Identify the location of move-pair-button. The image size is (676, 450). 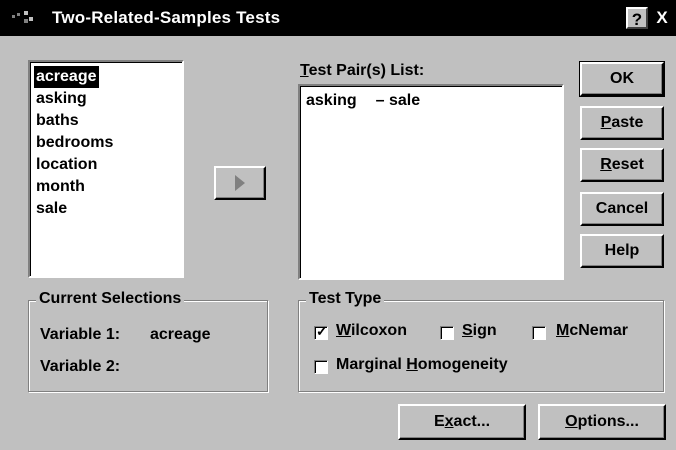
(240, 183).